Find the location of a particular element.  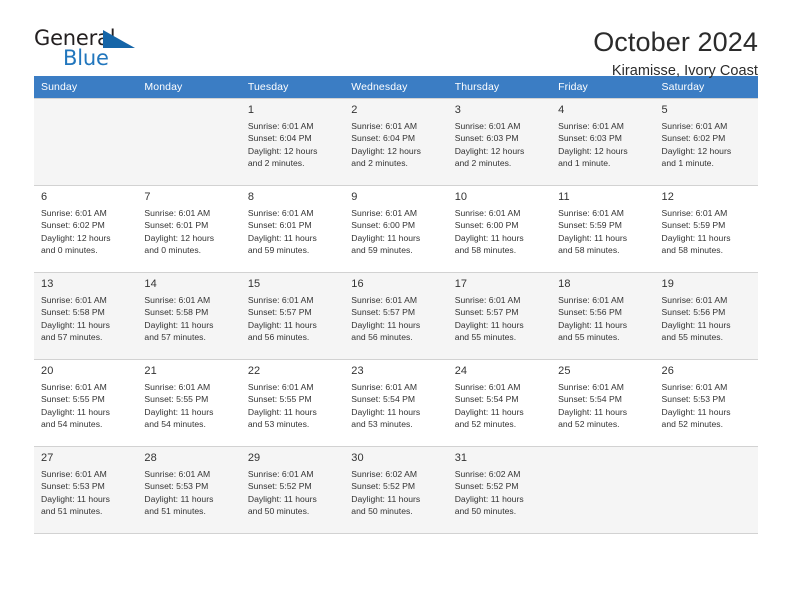

day-detail-daylight-line2: and 59 minutes. is located at coordinates (382, 250).